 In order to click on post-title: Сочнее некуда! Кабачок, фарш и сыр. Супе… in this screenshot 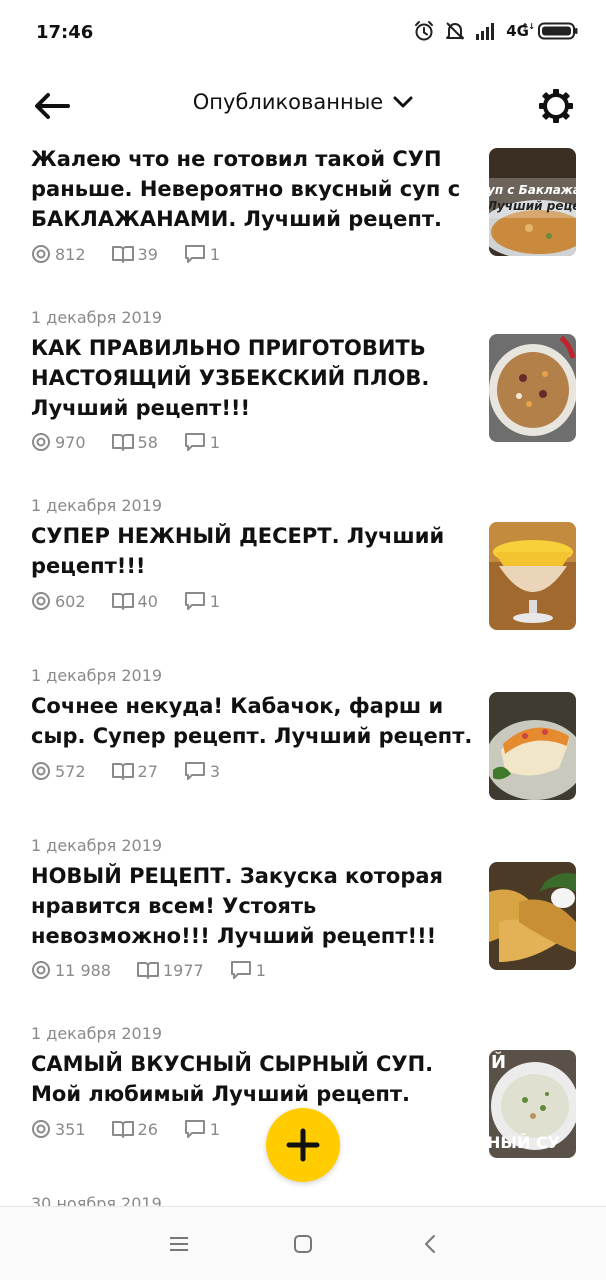, I will do `click(255, 721)`.